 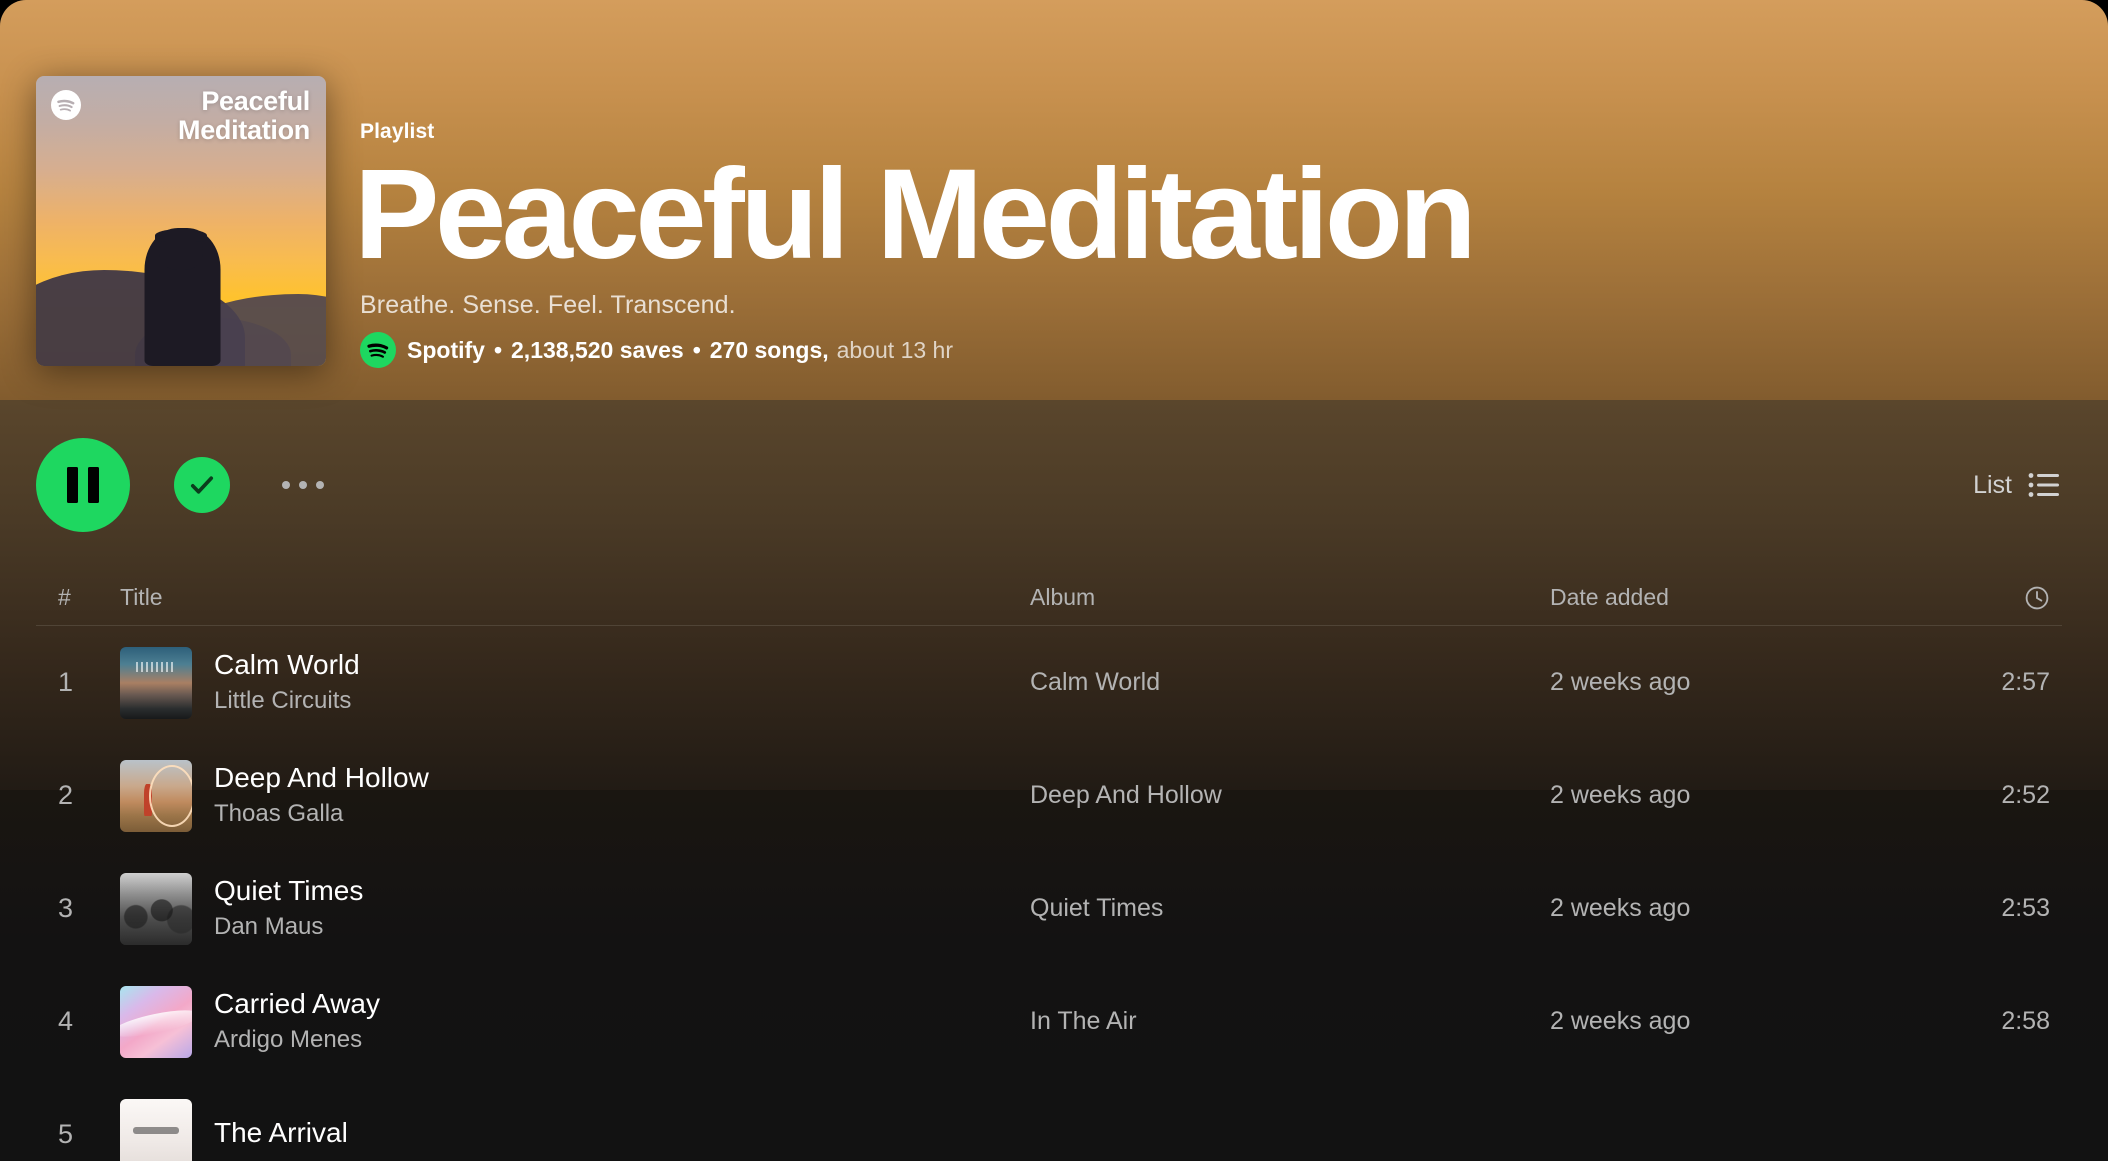 I want to click on track-name: Deep And Hollow, so click(x=321, y=778).